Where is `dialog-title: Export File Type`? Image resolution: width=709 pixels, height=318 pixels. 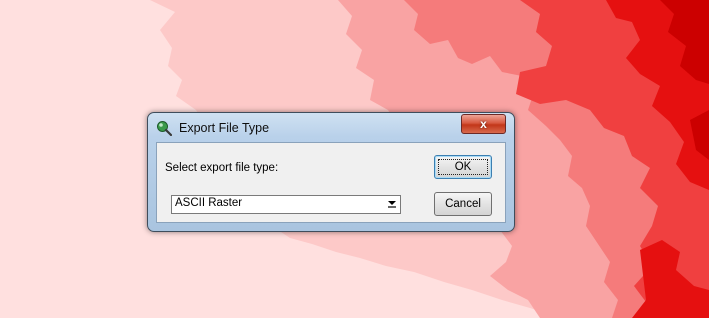
dialog-title: Export File Type is located at coordinates (224, 128).